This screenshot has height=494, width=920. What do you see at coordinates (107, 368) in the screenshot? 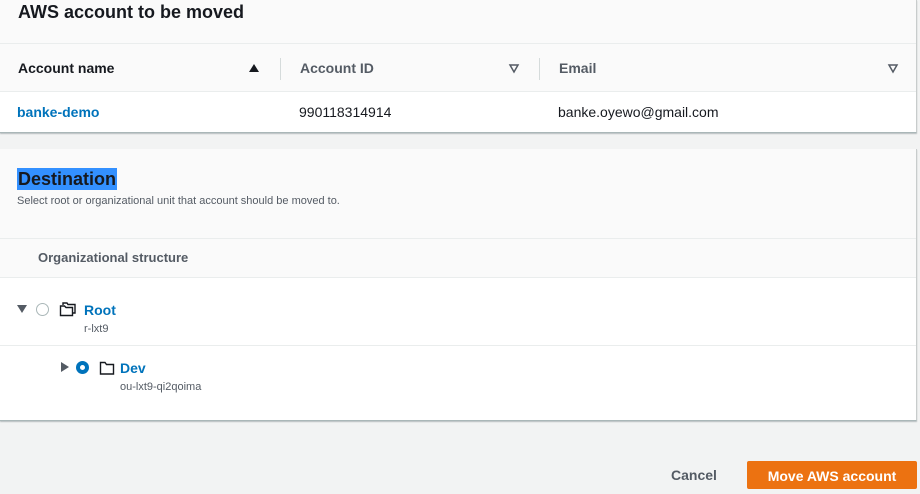
I see `folder-icon` at bounding box center [107, 368].